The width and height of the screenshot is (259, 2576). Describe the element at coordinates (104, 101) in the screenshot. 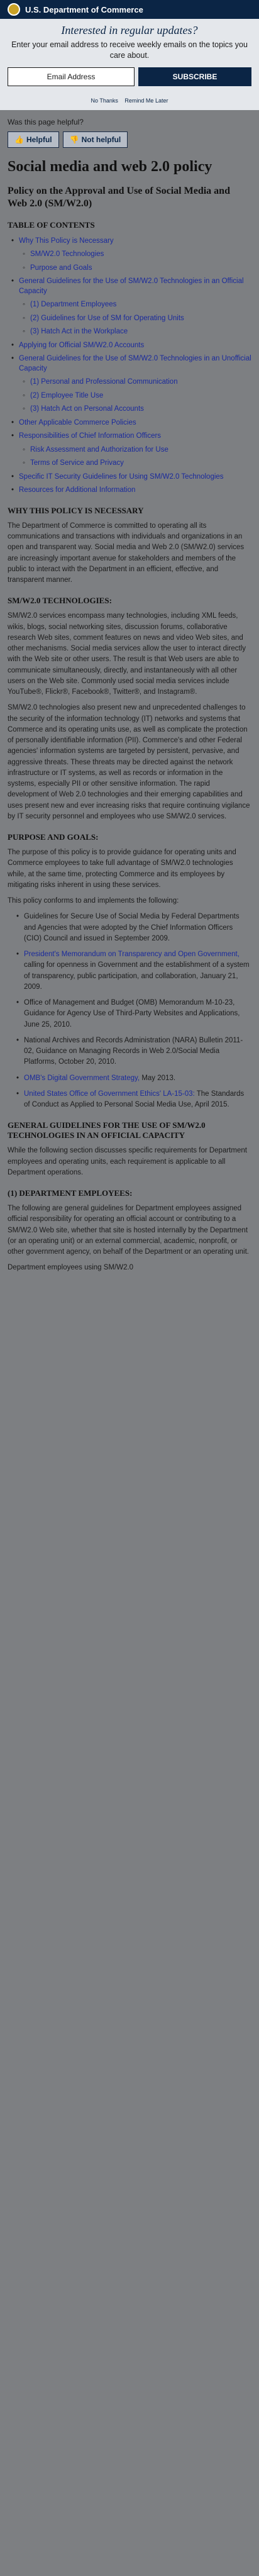

I see `no-thanks-link: No Thanks` at that location.